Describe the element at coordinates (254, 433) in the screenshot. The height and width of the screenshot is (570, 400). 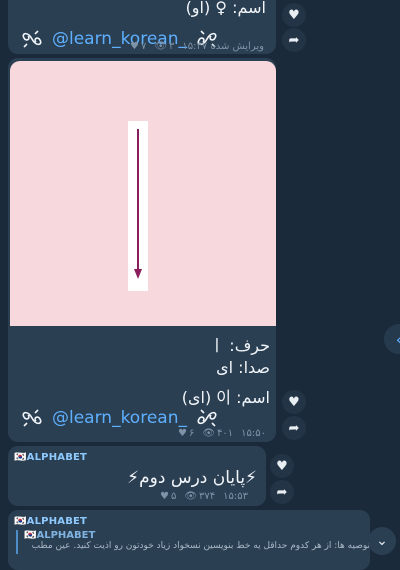
I see `message-time: ۱۵:۵۰` at that location.